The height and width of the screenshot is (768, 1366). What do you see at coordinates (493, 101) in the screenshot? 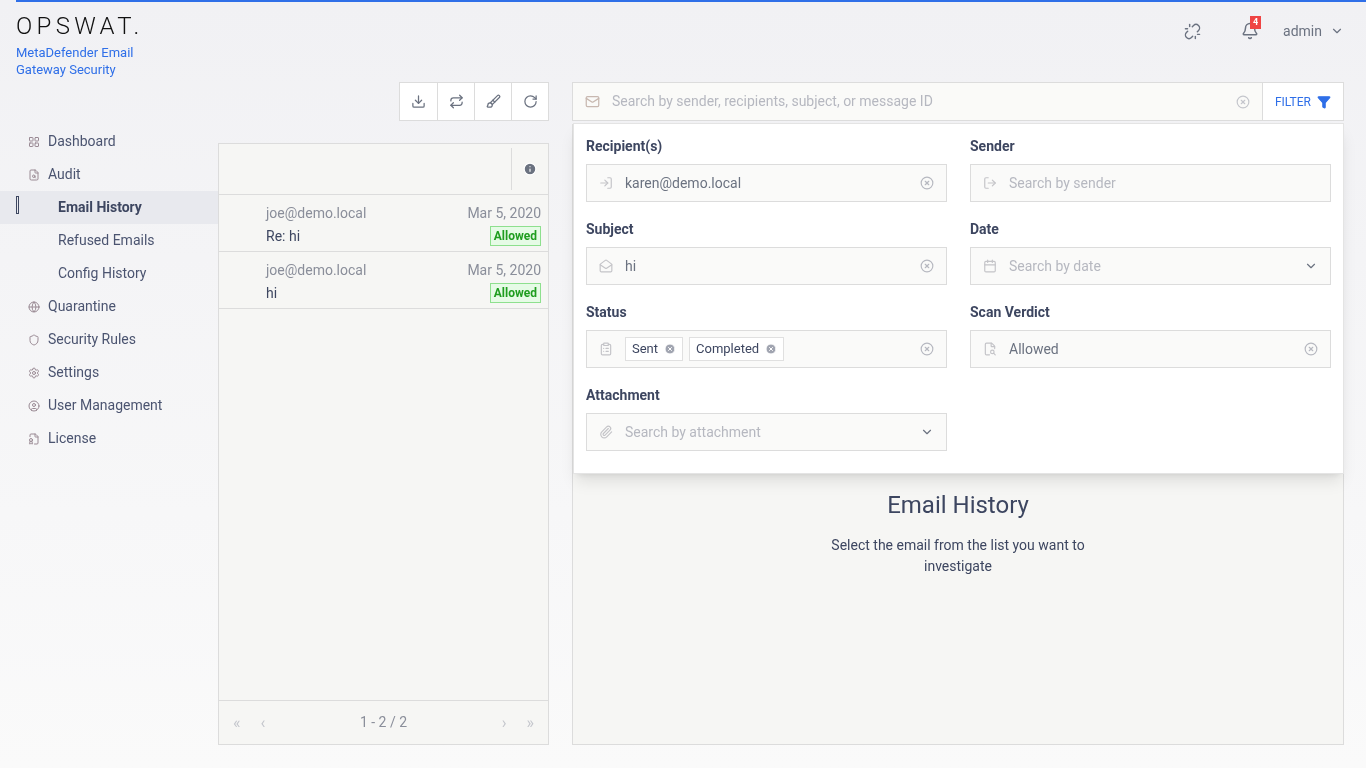
I see `brush-icon` at bounding box center [493, 101].